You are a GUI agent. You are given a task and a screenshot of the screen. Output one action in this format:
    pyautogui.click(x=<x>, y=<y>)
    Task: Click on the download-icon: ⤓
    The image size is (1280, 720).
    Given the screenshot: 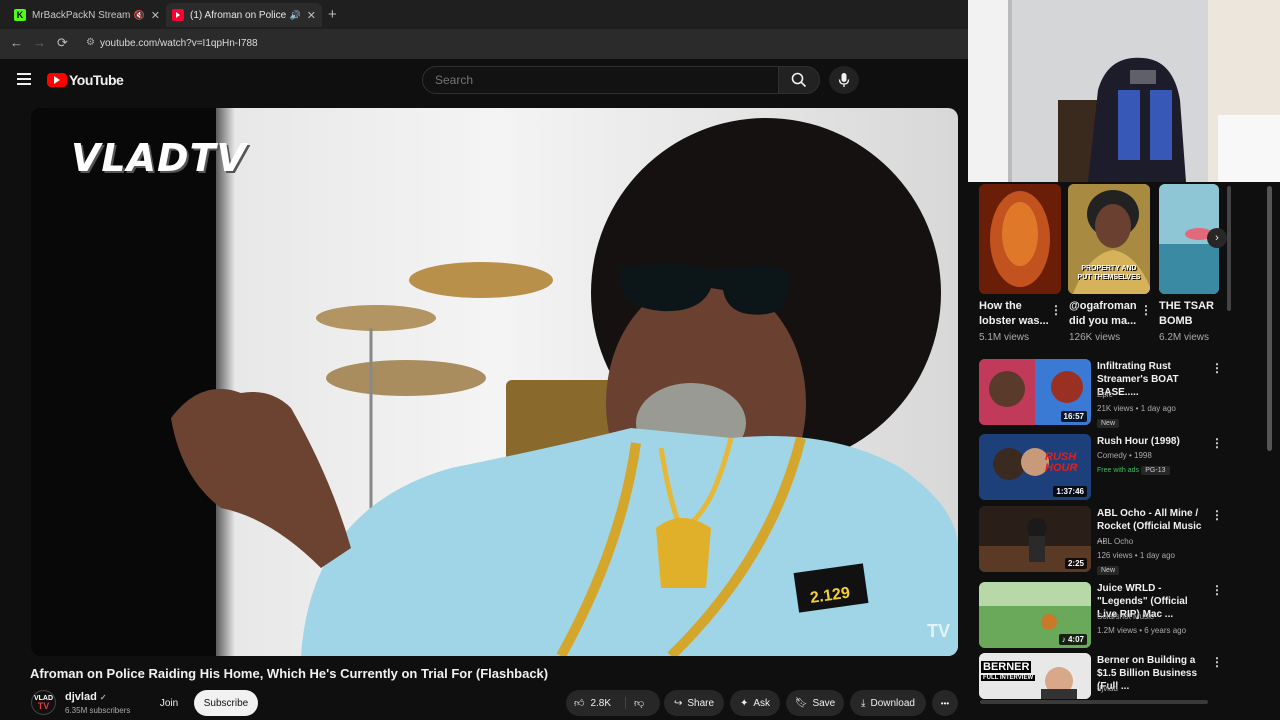 What is the action you would take?
    pyautogui.click(x=863, y=703)
    